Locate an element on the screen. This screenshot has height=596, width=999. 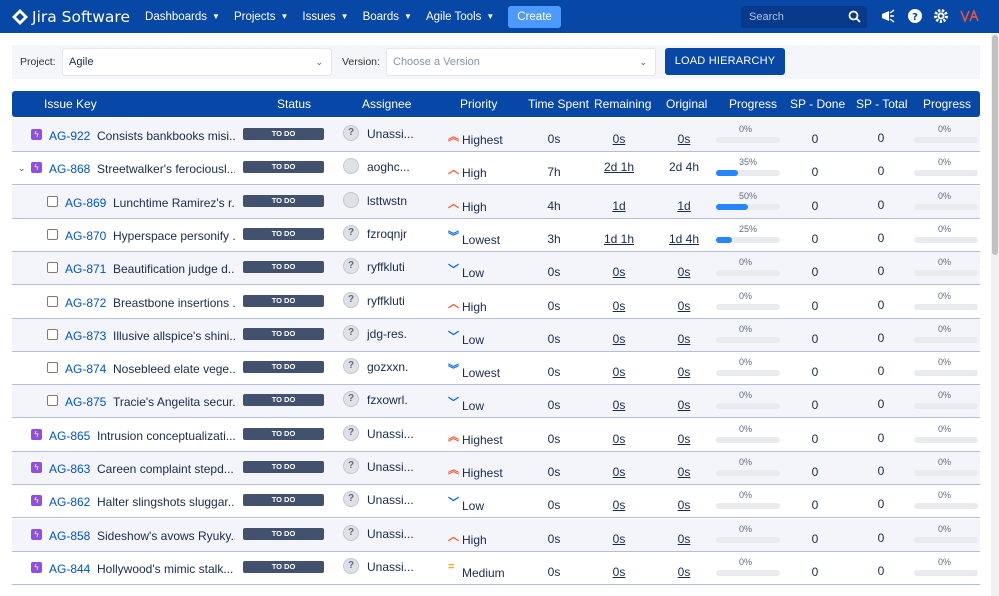
col-progress: Progress is located at coordinates (753, 104).